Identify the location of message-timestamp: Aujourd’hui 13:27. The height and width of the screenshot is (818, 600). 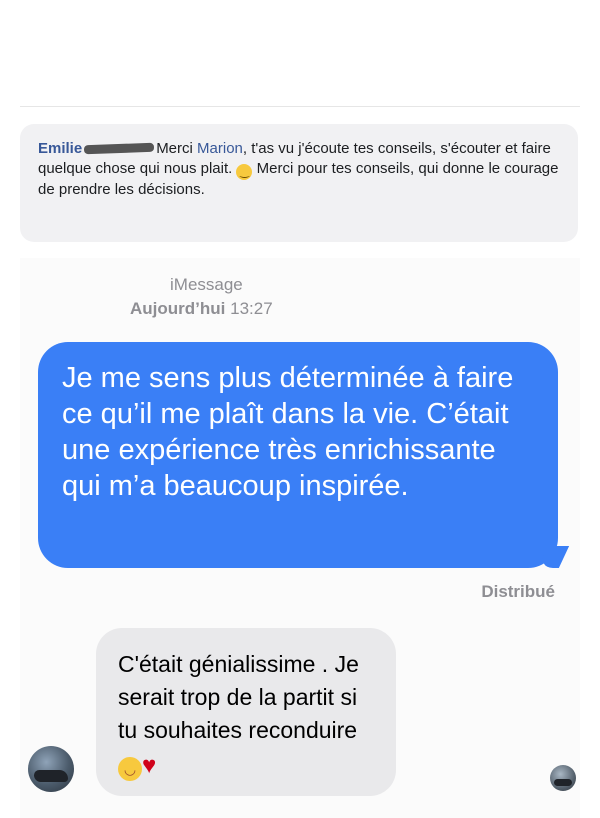
(201, 309).